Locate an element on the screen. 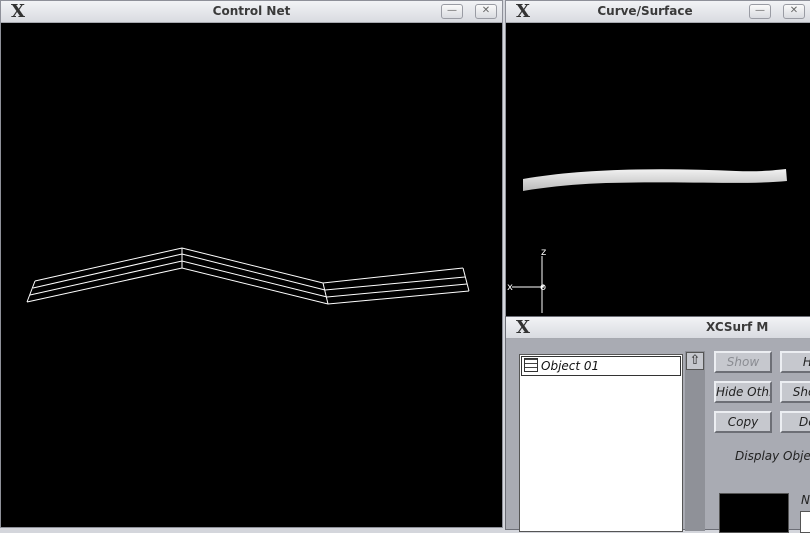 This screenshot has height=533, width=810. surface-shape is located at coordinates (655, 180).